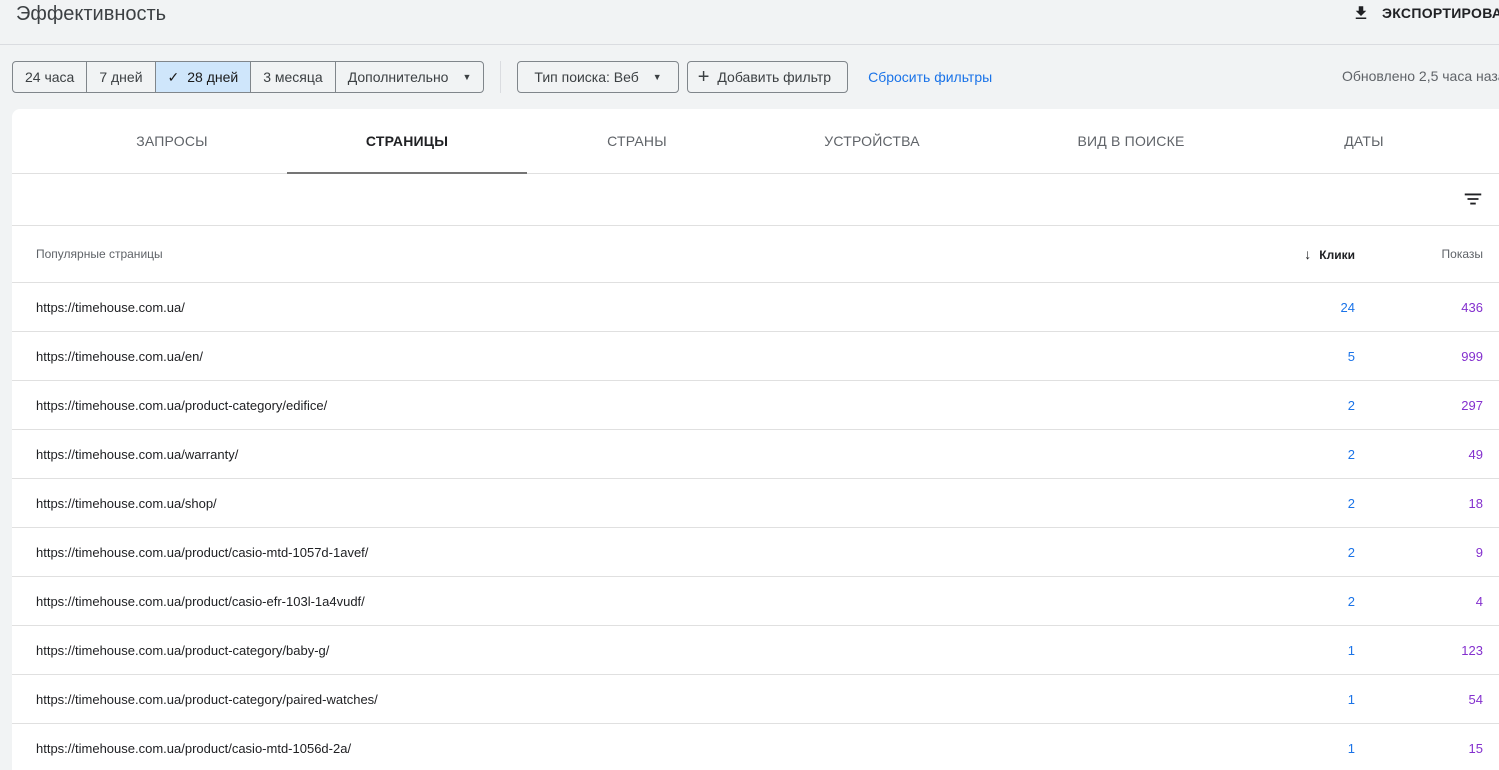 This screenshot has height=770, width=1499. Describe the element at coordinates (1427, 254) in the screenshot. I see `header-impressions: Показы` at that location.